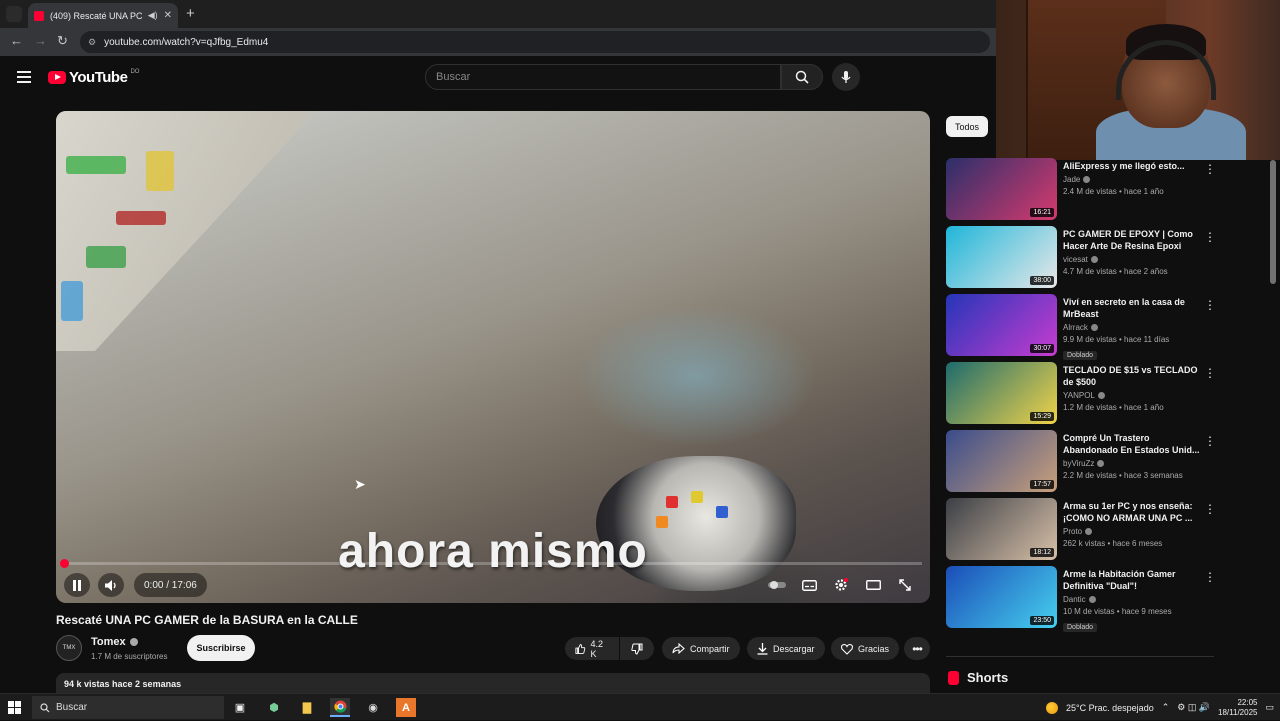 This screenshot has width=1280, height=721. What do you see at coordinates (406, 707) in the screenshot?
I see `app-launcher-icon: A` at bounding box center [406, 707].